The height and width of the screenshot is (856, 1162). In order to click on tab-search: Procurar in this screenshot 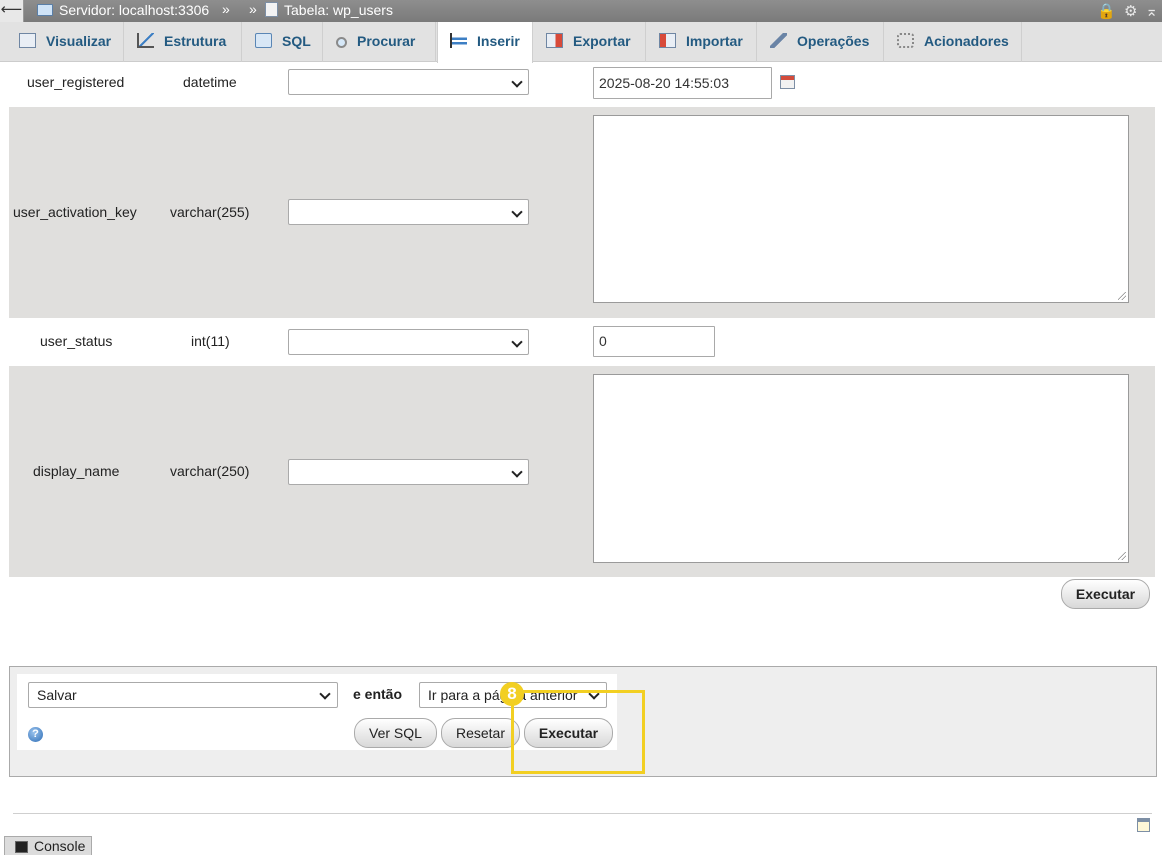, I will do `click(380, 42)`.